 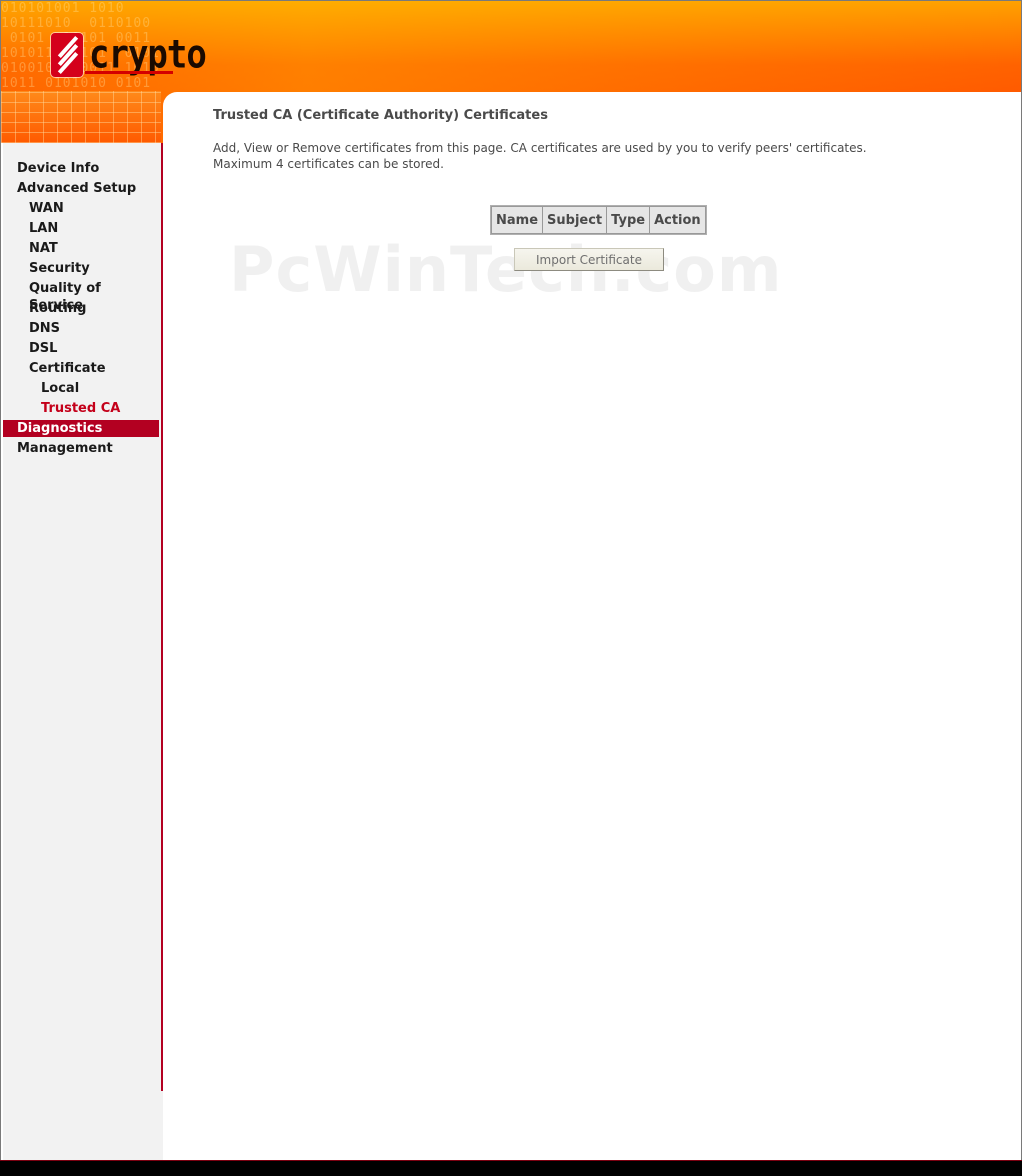 What do you see at coordinates (81, 328) in the screenshot?
I see `sidebar-item-dns: DNS` at bounding box center [81, 328].